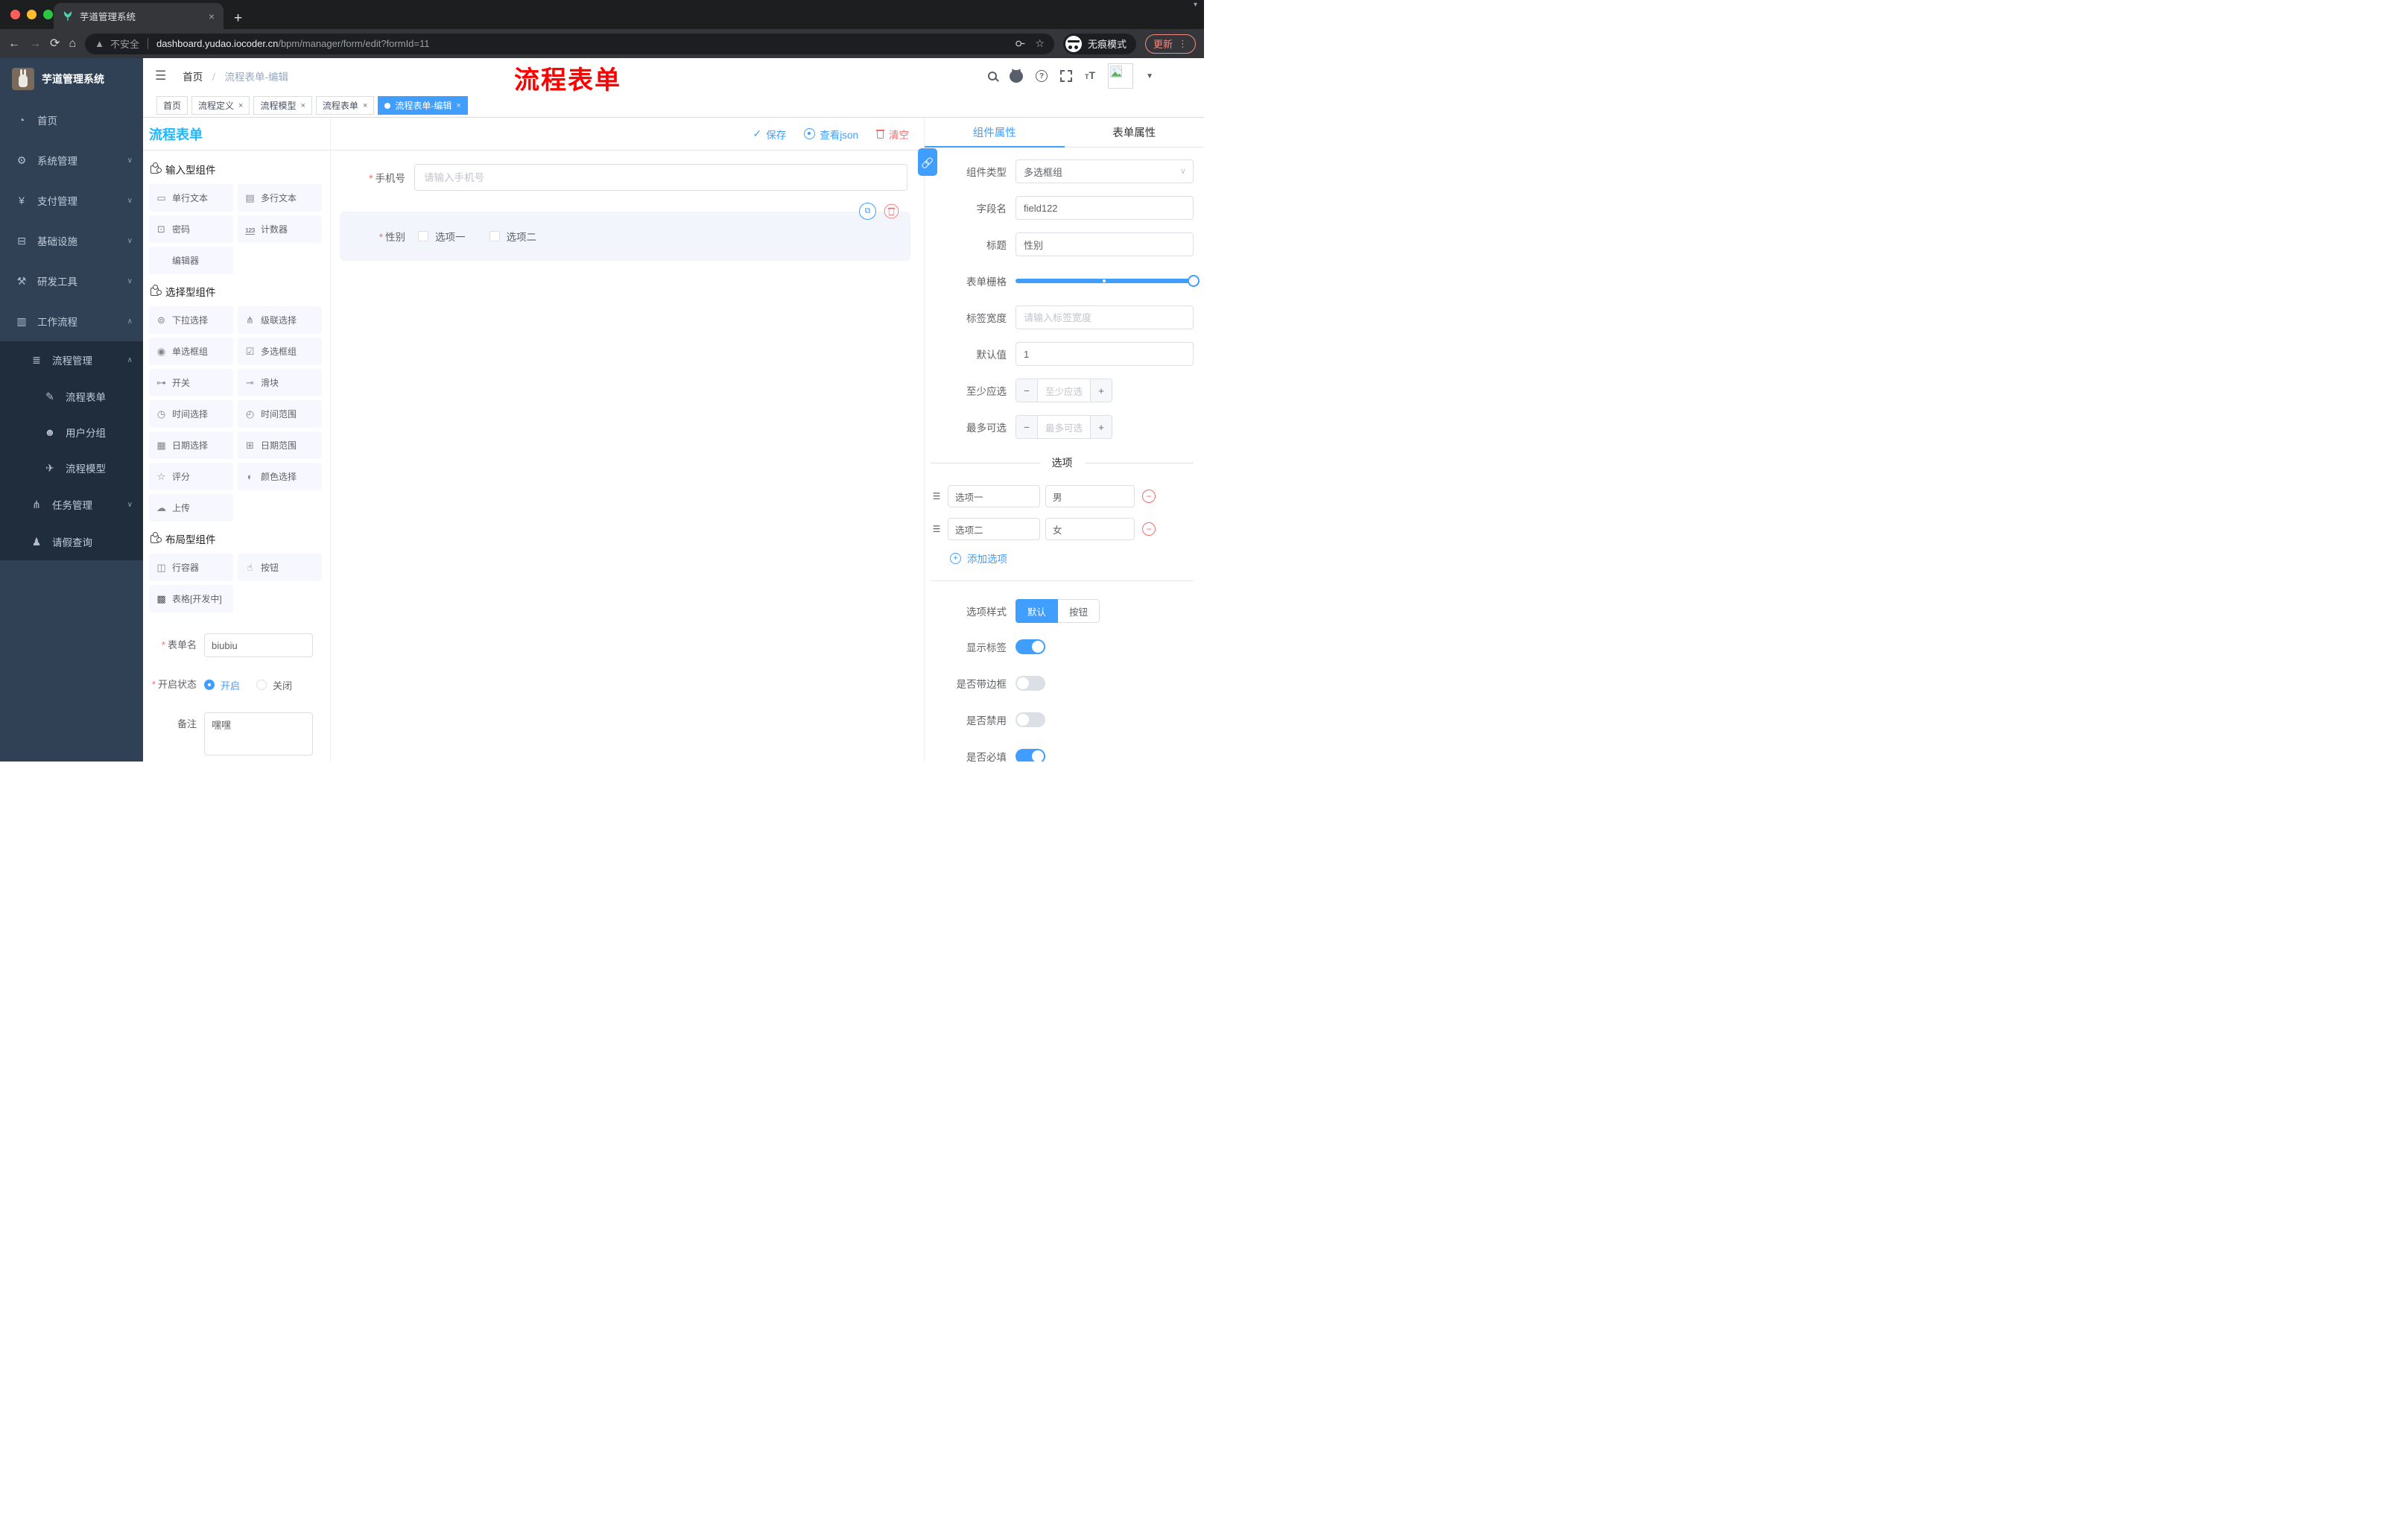 This screenshot has height=1523, width=2408. I want to click on tag-首页: 首页, so click(172, 106).